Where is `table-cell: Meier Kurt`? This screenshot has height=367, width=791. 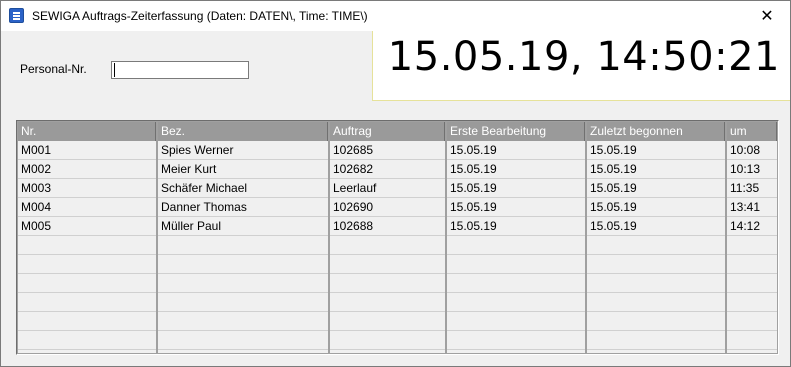
table-cell: Meier Kurt is located at coordinates (243, 169).